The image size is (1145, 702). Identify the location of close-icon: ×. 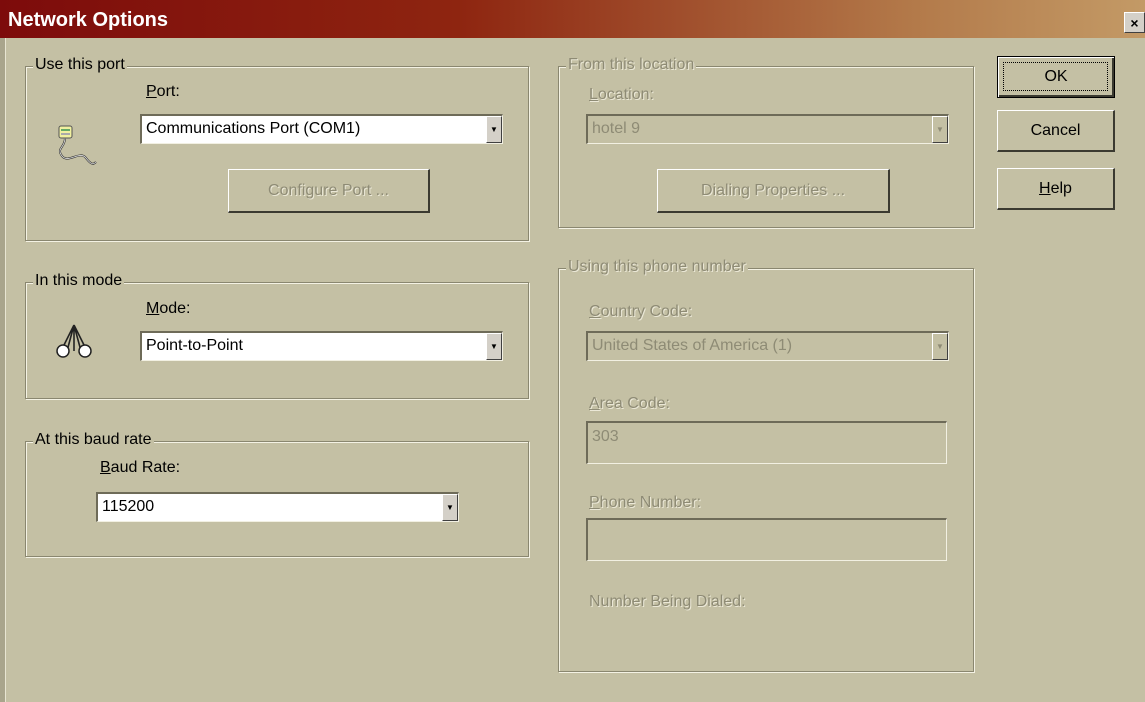
(1134, 23).